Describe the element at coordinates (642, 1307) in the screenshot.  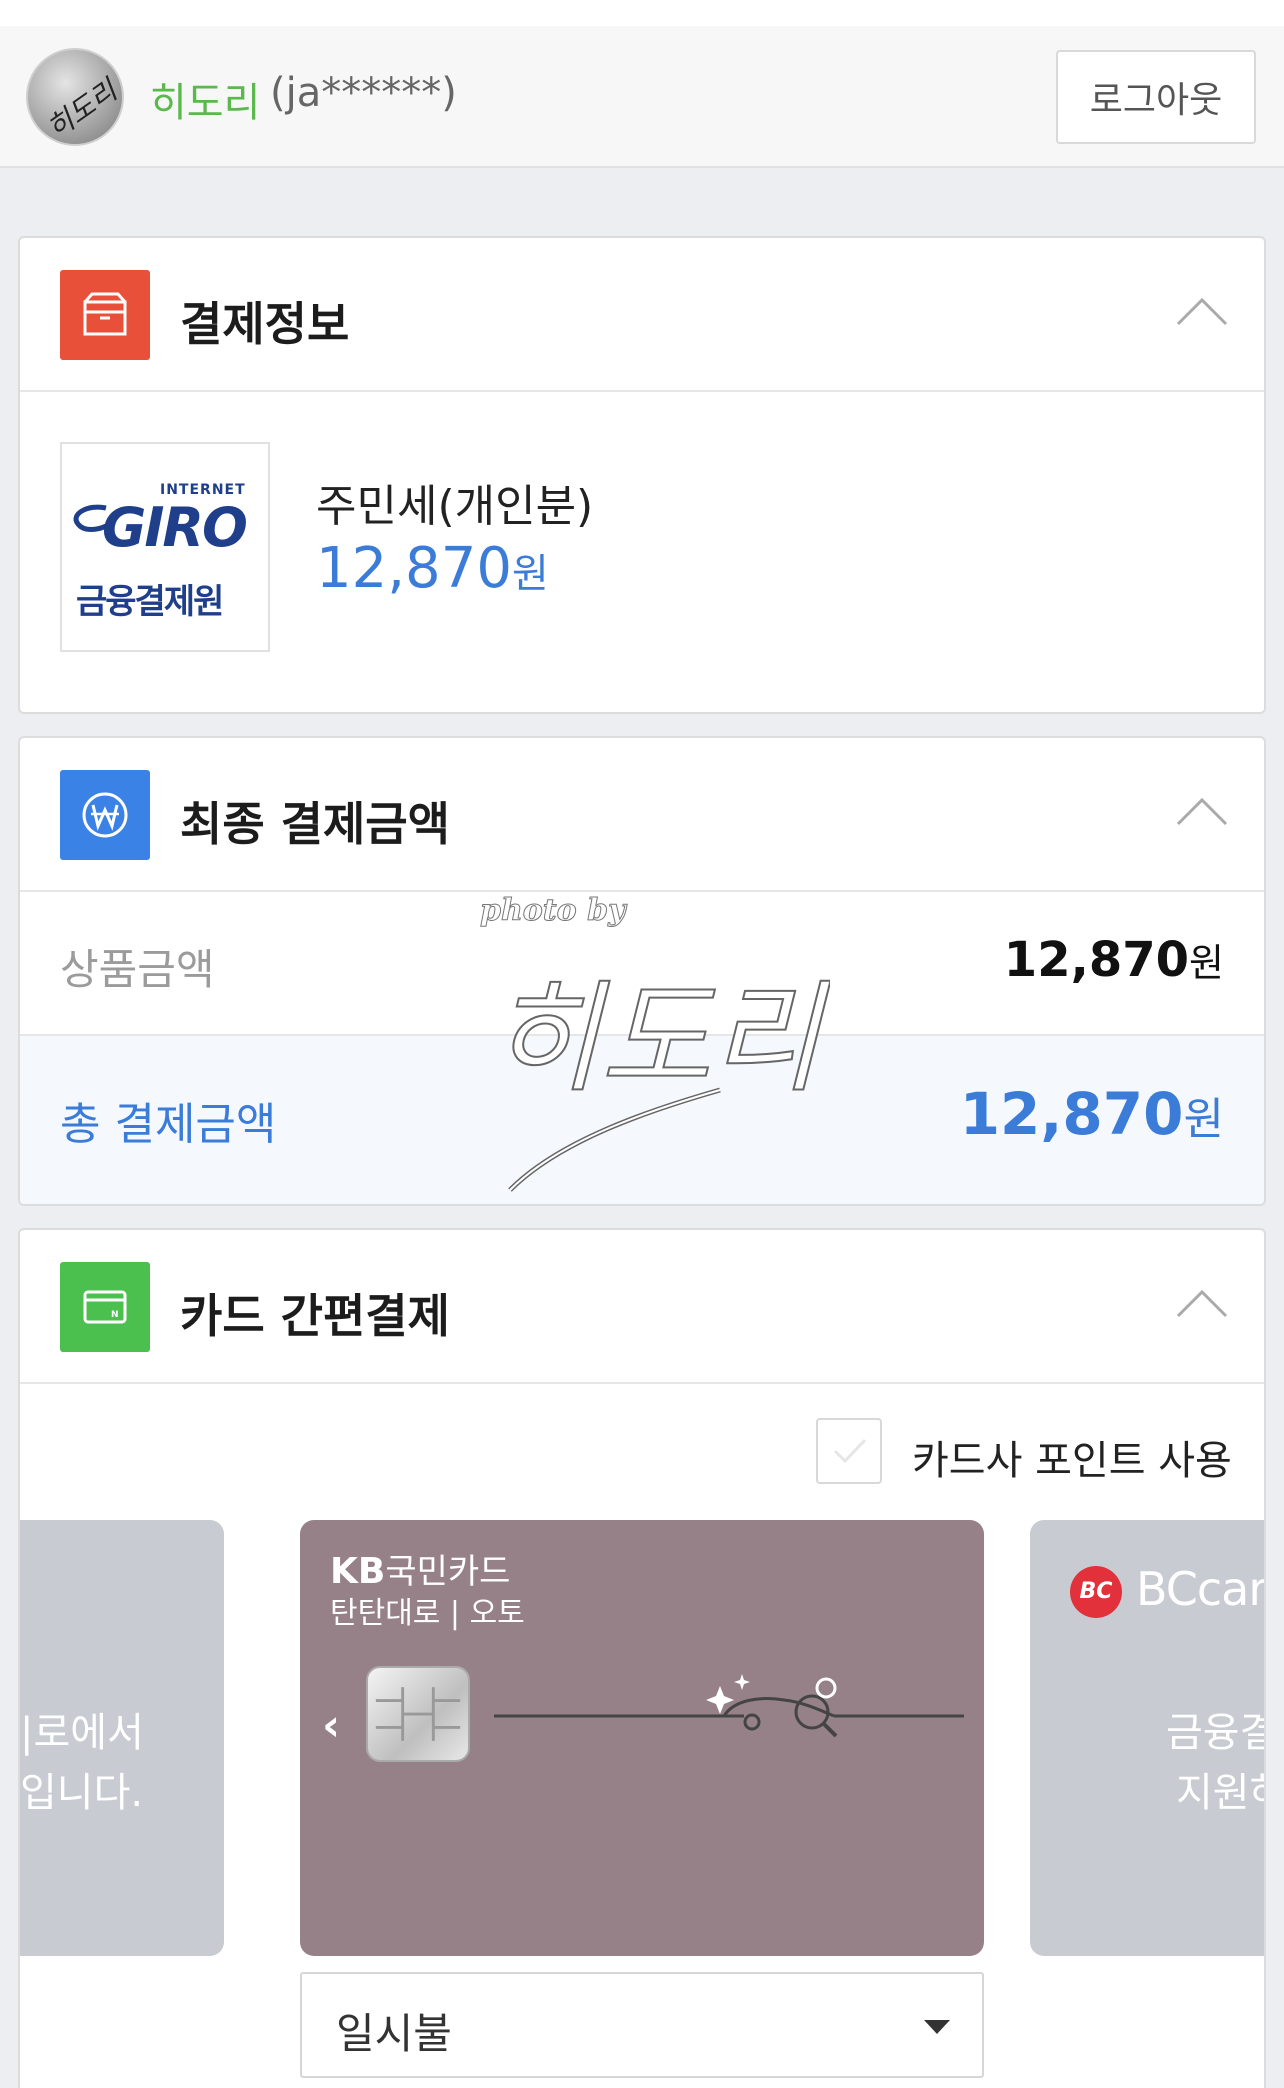
I see `card-pay-header: N 카드 간편결제` at that location.